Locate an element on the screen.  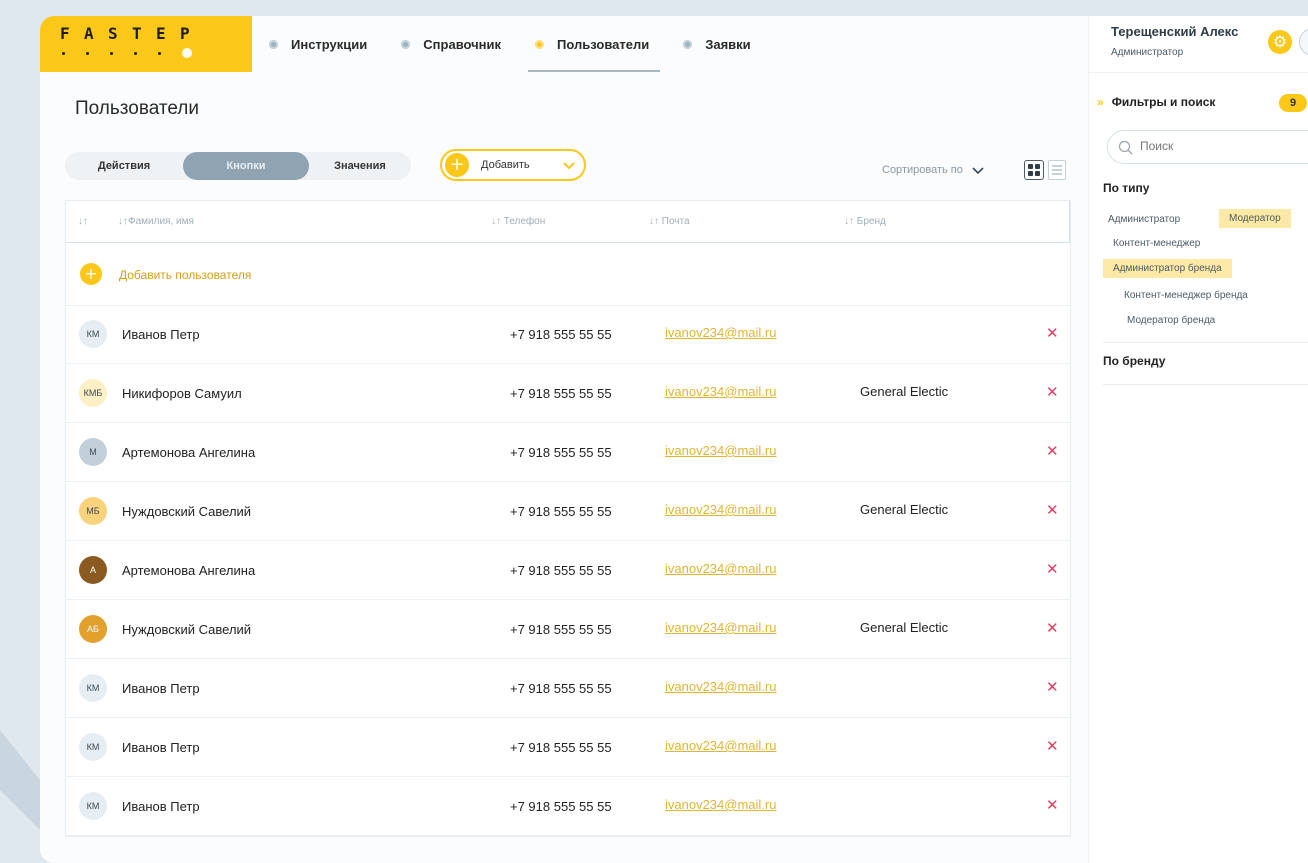
column-phone-header: ↓↑ Телефон is located at coordinates (518, 221).